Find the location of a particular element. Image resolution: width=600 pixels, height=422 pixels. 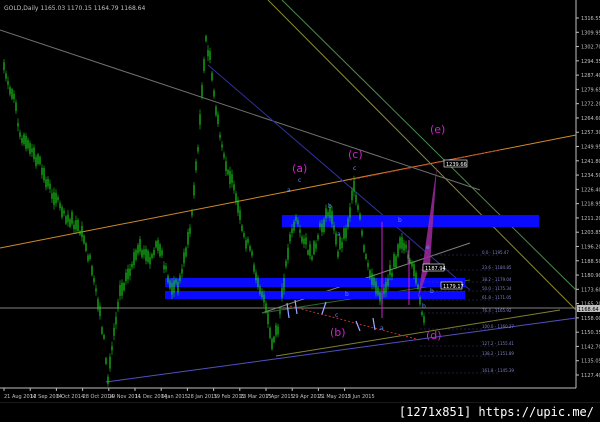

price-tick-label: 1264.60 is located at coordinates (590, 119).